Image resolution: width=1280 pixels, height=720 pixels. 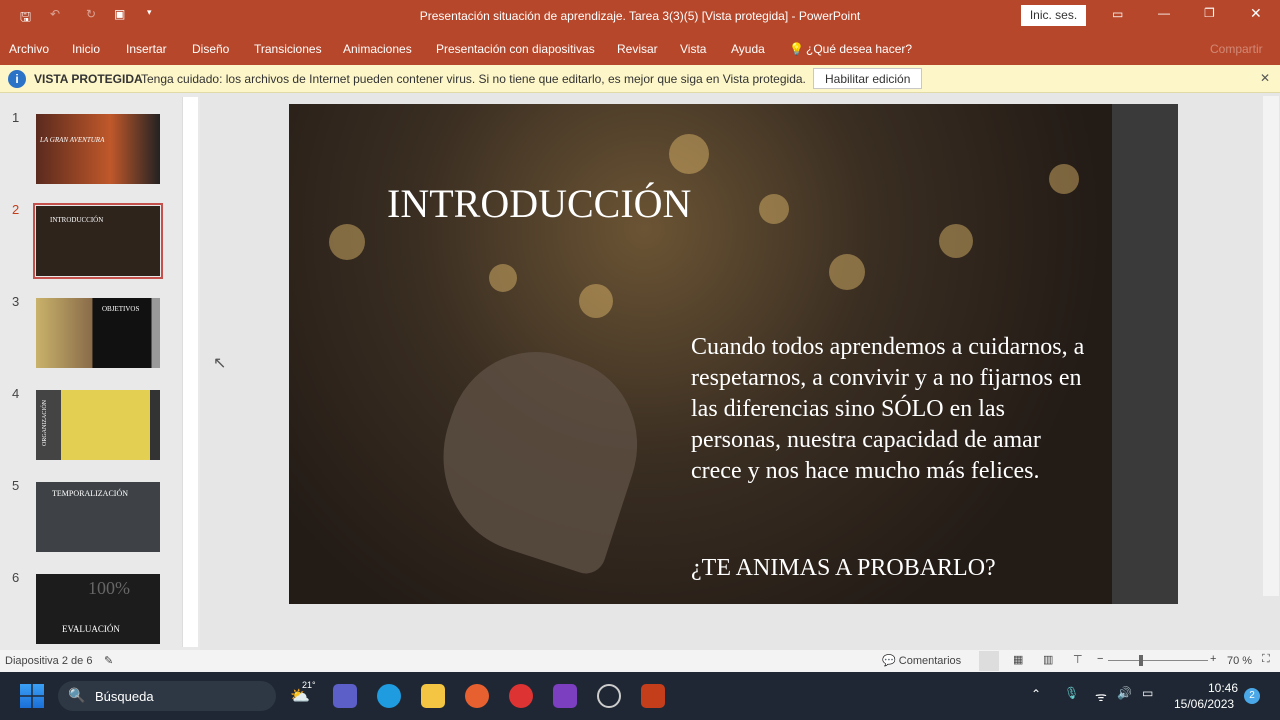 What do you see at coordinates (45, 423) in the screenshot?
I see `thumb-title: ORGANIZACIÓN` at bounding box center [45, 423].